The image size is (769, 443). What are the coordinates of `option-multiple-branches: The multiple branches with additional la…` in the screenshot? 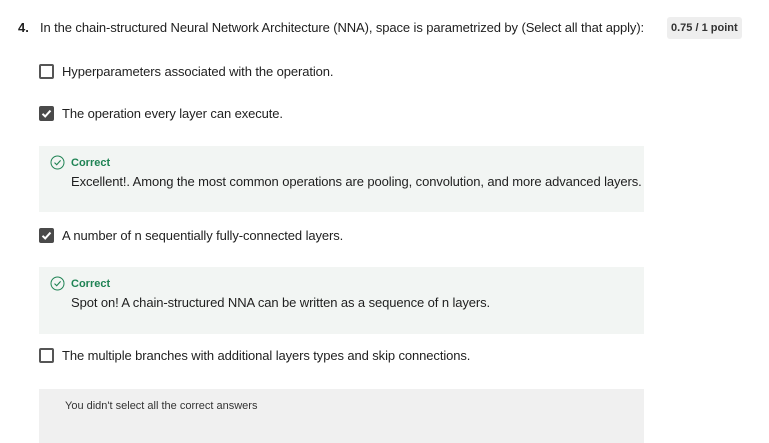 It's located at (254, 355).